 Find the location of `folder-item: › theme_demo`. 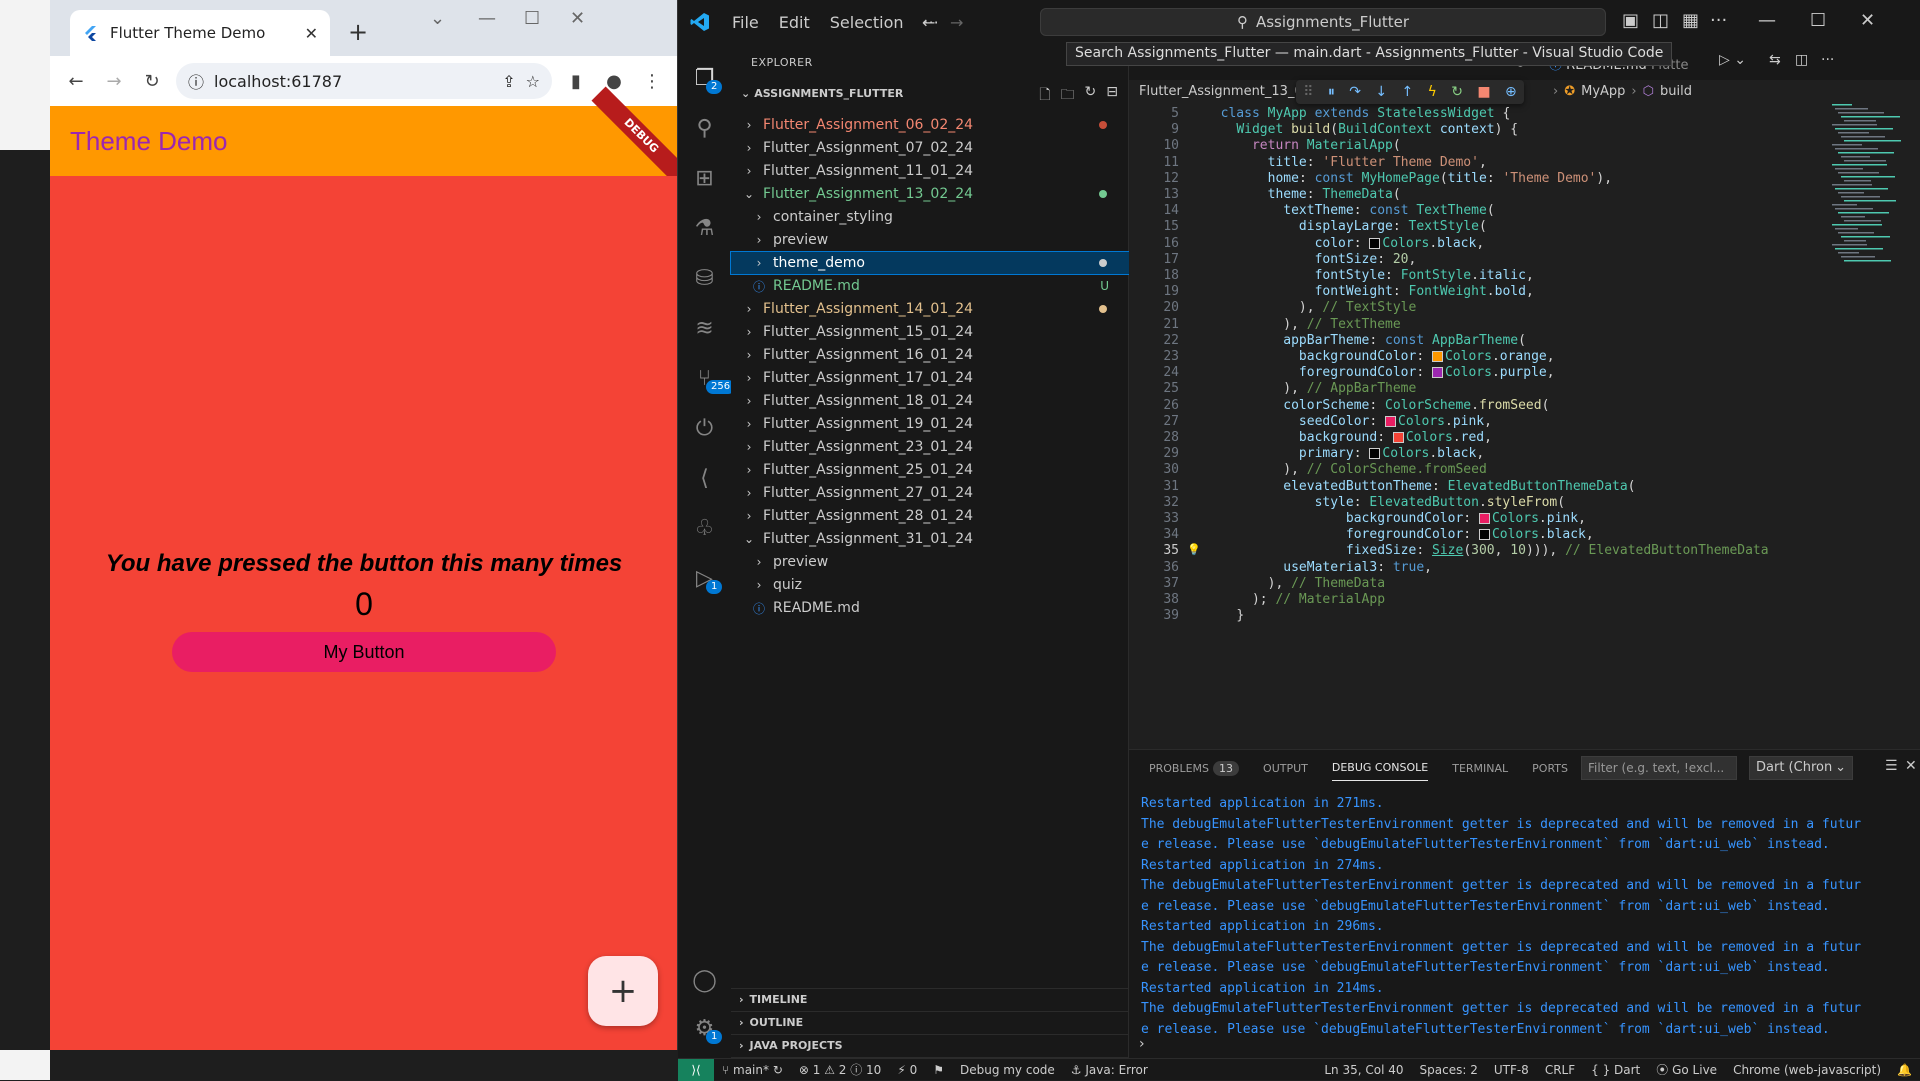

folder-item: › theme_demo is located at coordinates (930, 263).